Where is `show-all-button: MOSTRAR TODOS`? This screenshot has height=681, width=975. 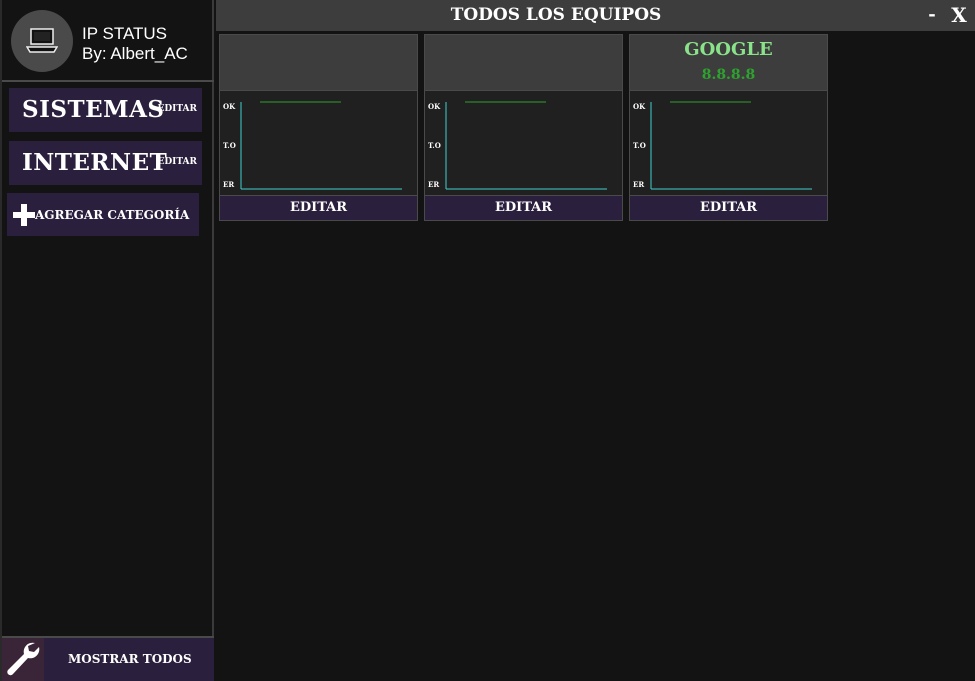 show-all-button: MOSTRAR TODOS is located at coordinates (108, 658).